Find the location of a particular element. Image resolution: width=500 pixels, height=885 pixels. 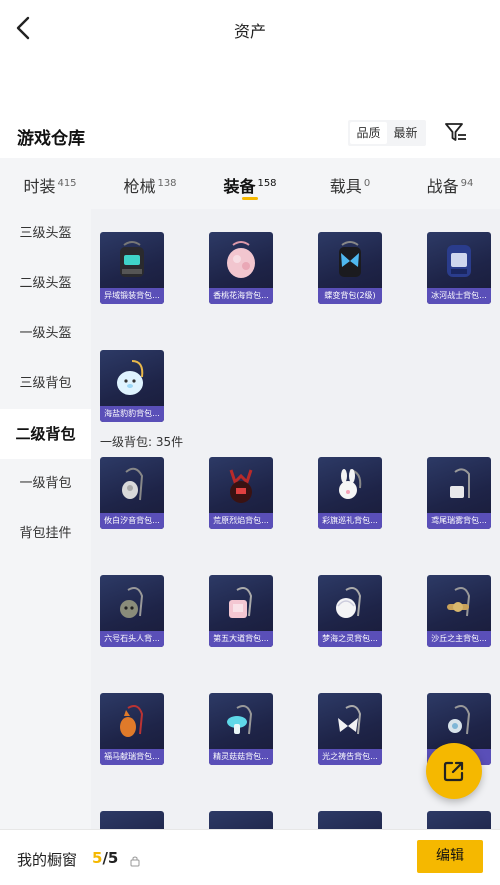

tab-count: 0 is located at coordinates (367, 183).